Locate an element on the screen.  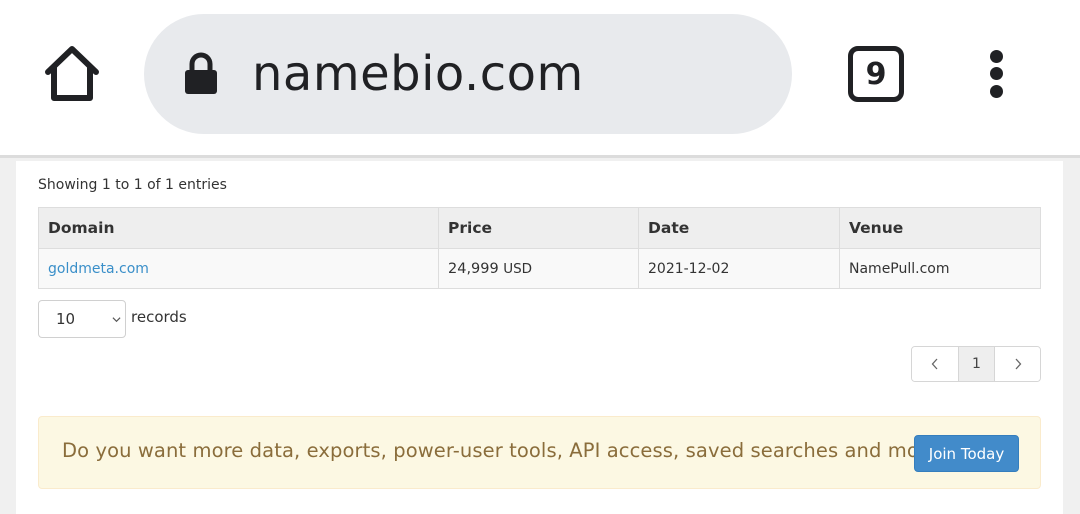
home-icon is located at coordinates (72, 73).